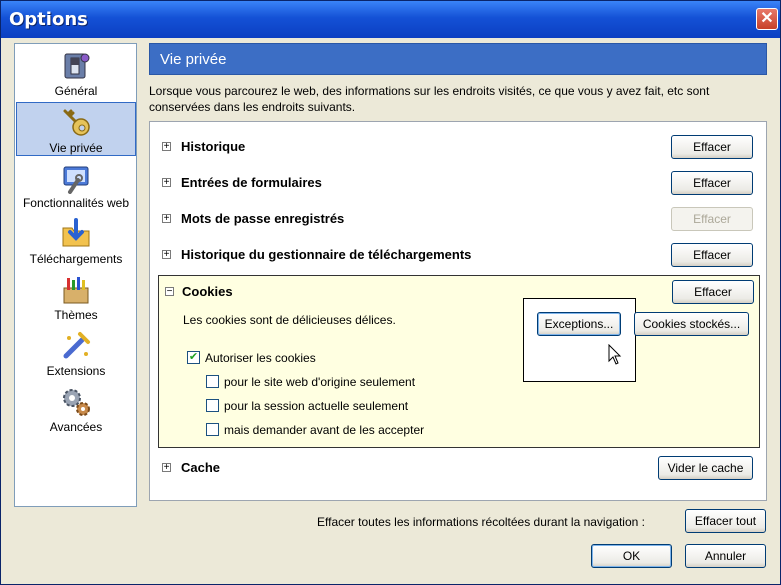 The height and width of the screenshot is (585, 781). What do you see at coordinates (289, 320) in the screenshot?
I see `cookies-description: Les cookies sont de délicieuses délices.` at bounding box center [289, 320].